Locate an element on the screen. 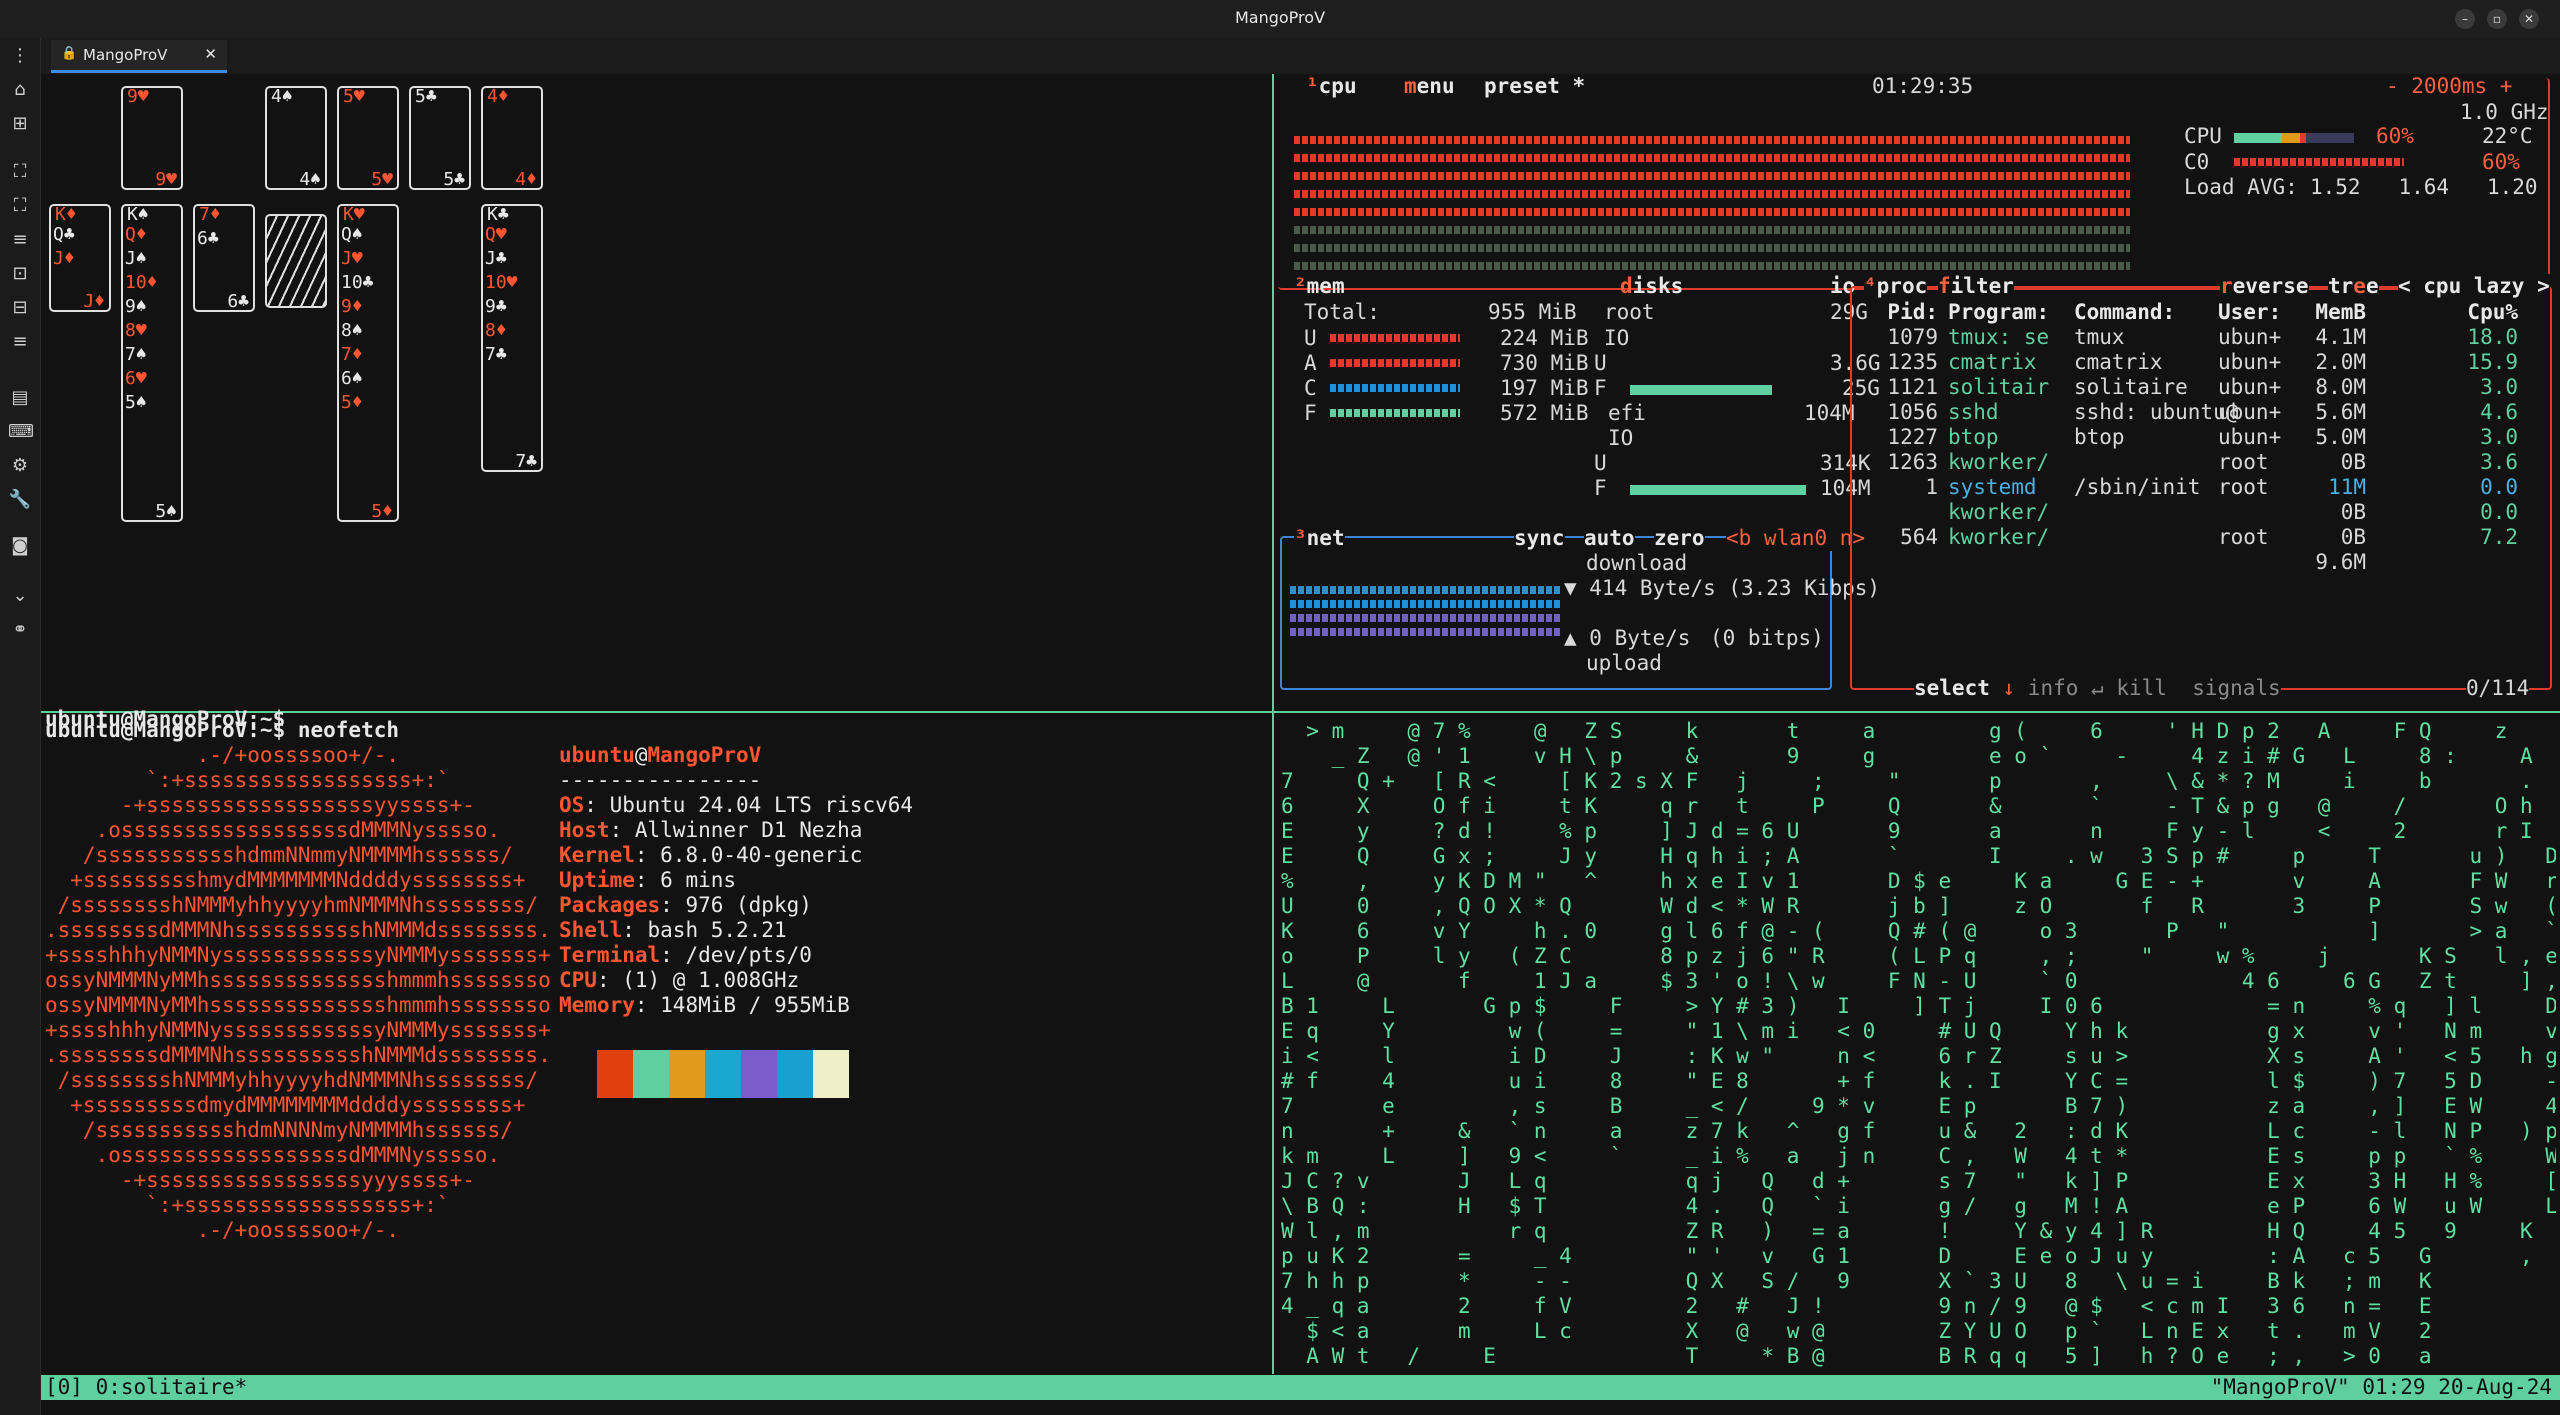 Image resolution: width=2560 pixels, height=1415 pixels. wrench-icon: 🔧 is located at coordinates (20, 500).